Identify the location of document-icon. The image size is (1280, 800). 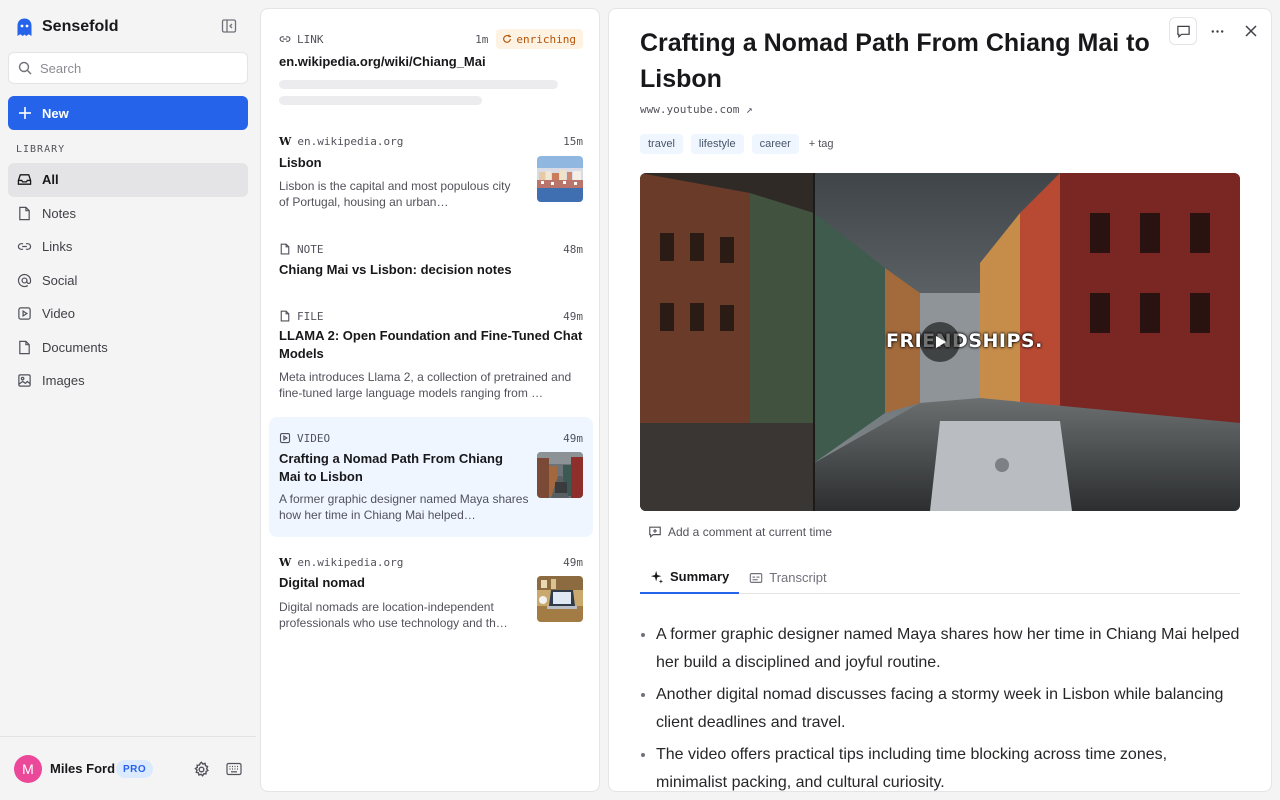
(24, 347).